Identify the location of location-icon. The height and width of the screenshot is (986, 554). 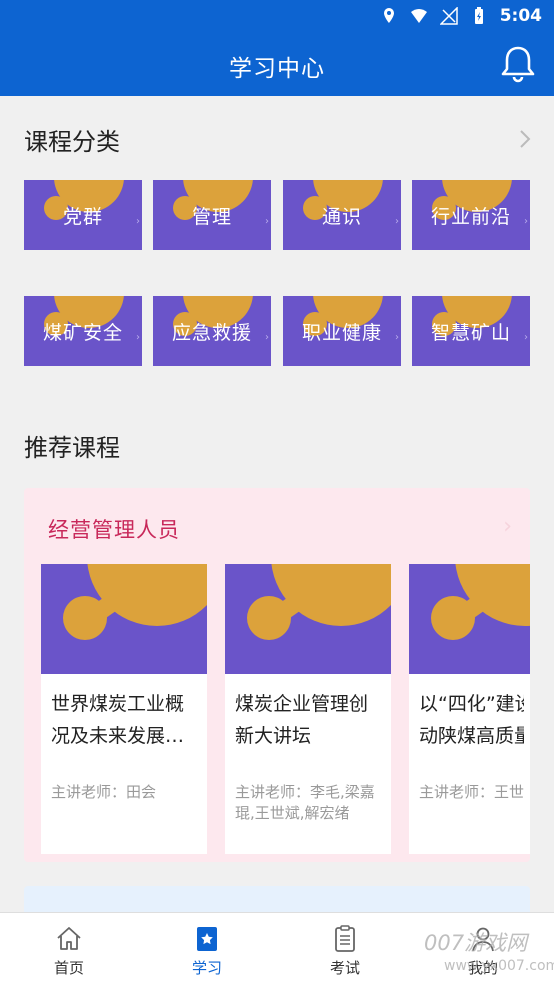
(388, 15).